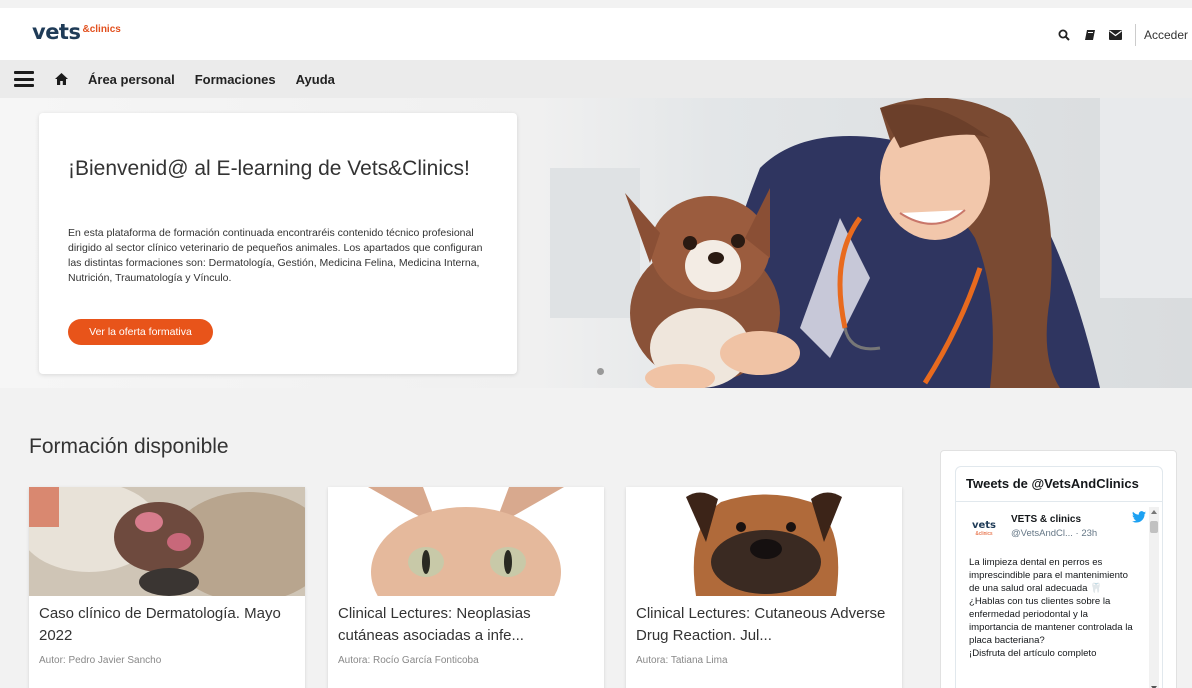 The image size is (1192, 688). I want to click on scroll-up-arrow-icon, so click(1154, 512).